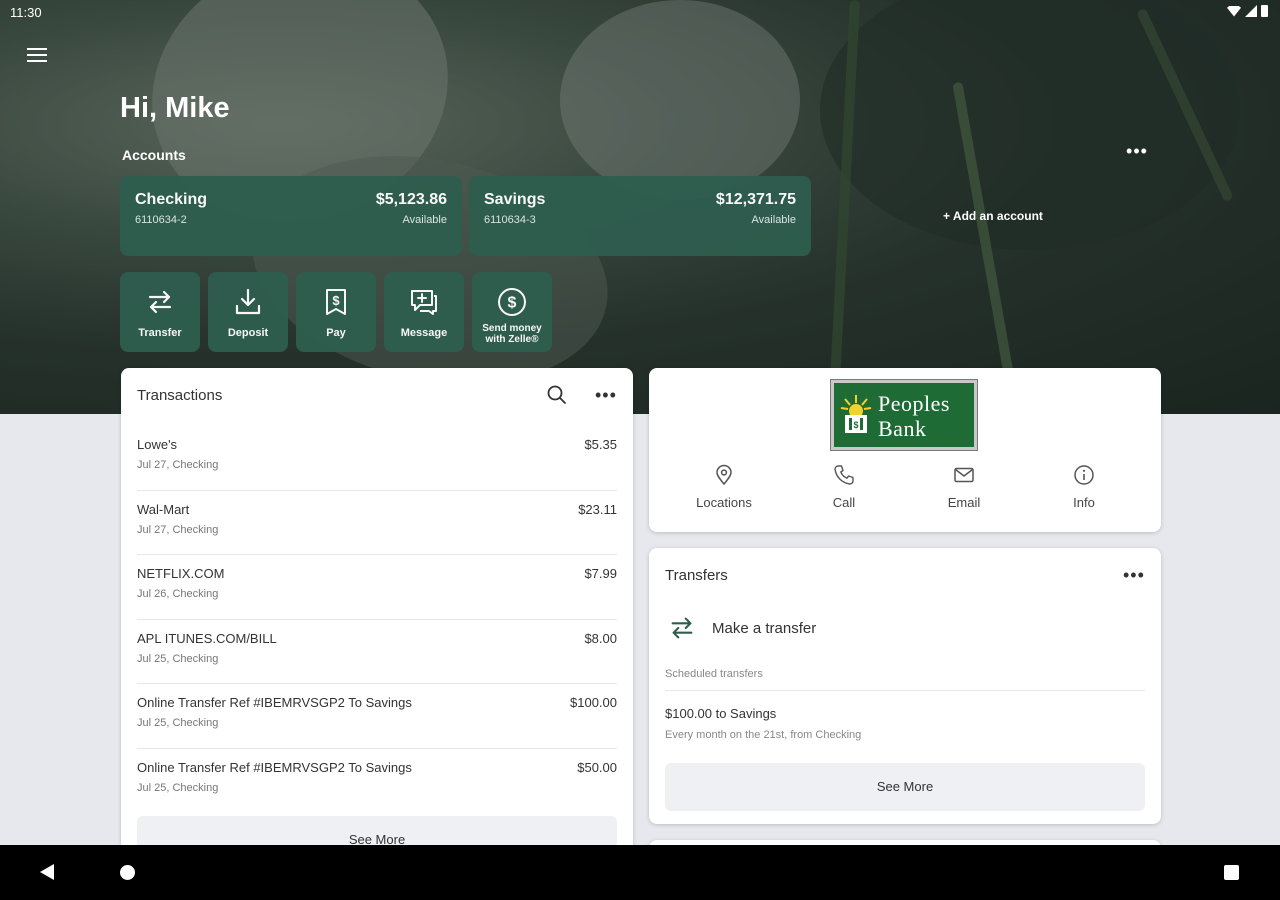 The image size is (1280, 900). What do you see at coordinates (844, 475) in the screenshot?
I see `phone-icon` at bounding box center [844, 475].